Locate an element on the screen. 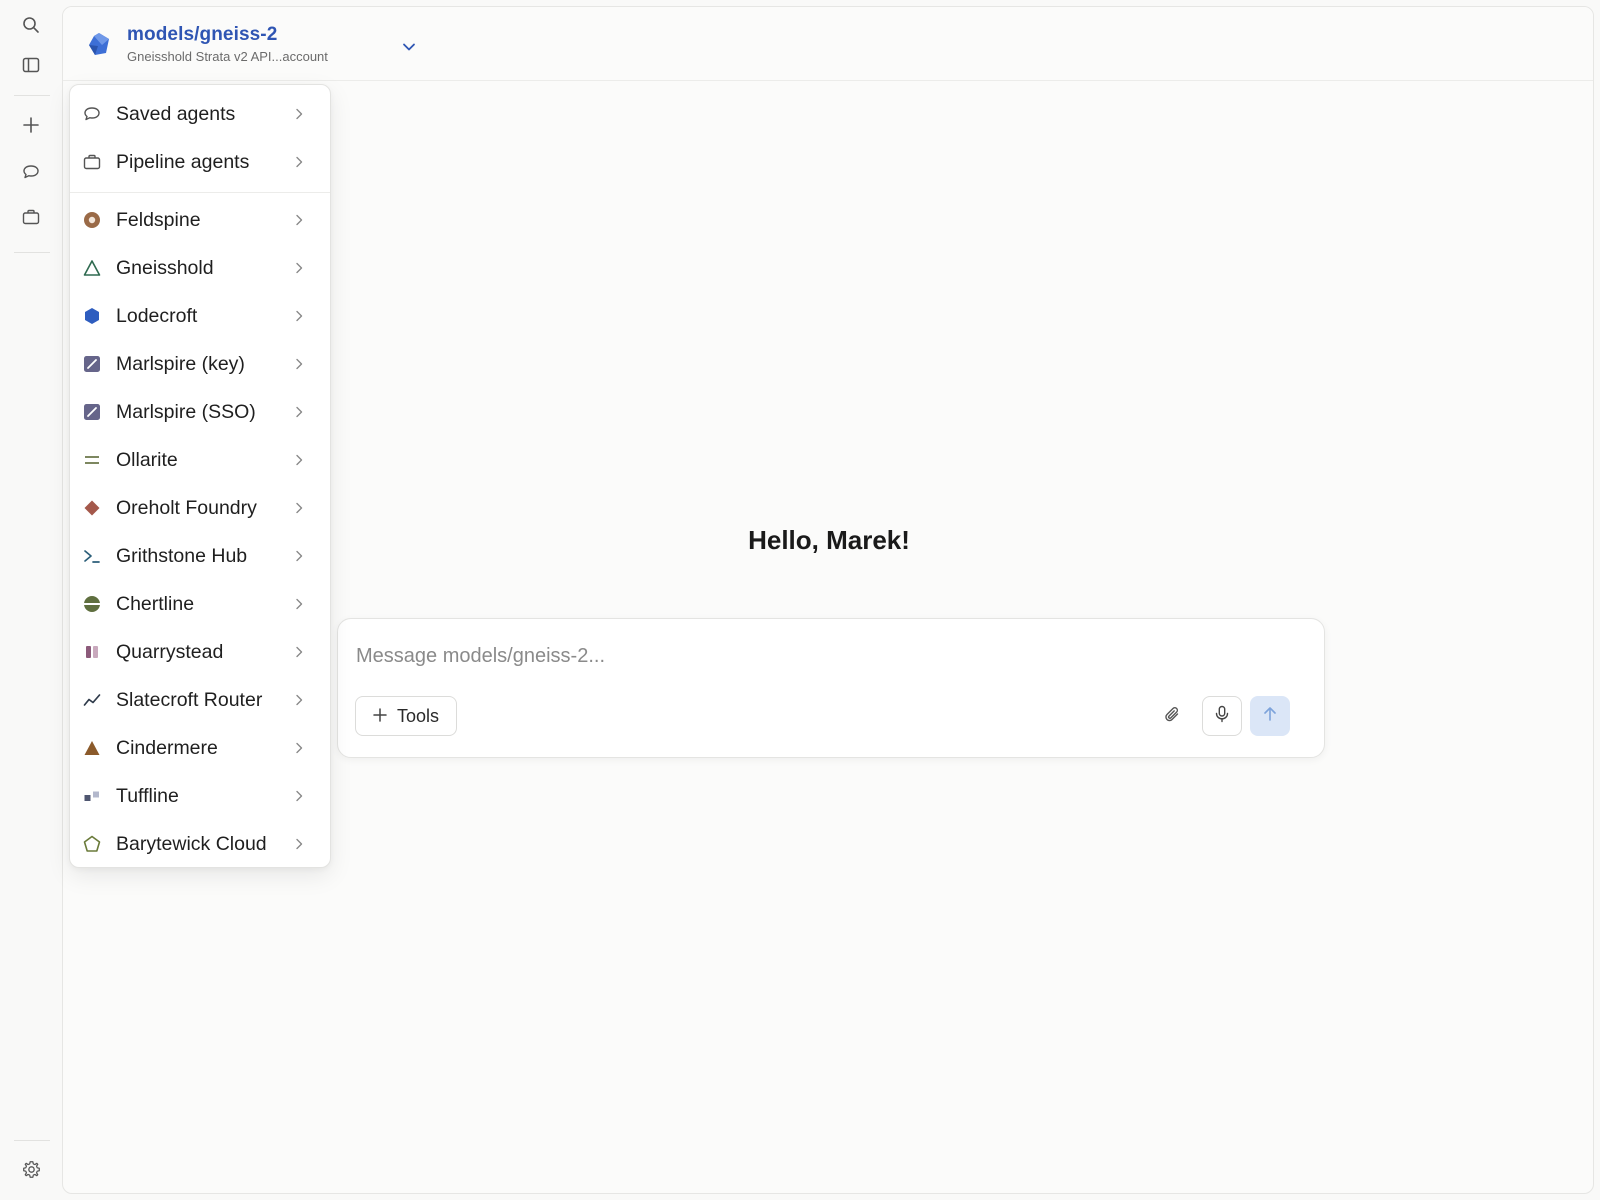 The image size is (1600, 1200). menu-item-gneisshold: Gneisshold is located at coordinates (200, 268).